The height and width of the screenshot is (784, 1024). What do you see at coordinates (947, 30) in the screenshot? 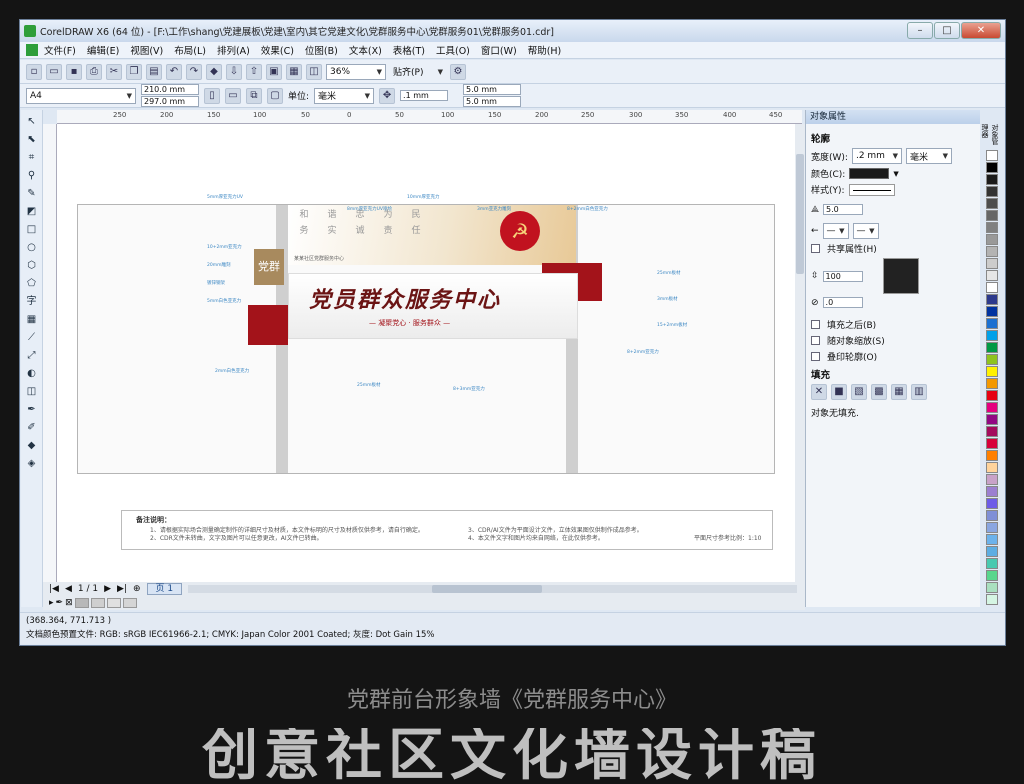
I see `maximize-button: □` at bounding box center [947, 30].